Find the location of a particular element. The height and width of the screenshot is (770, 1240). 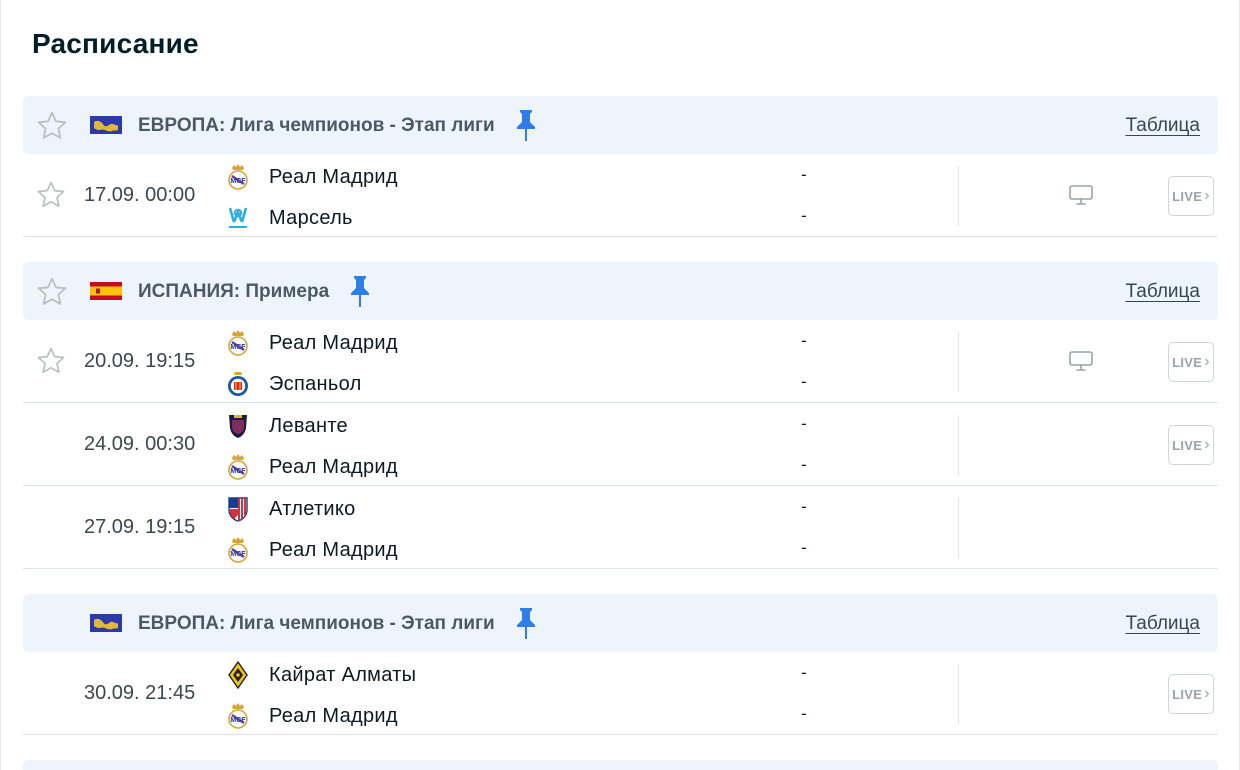

marseille-logo-icon is located at coordinates (238, 218).